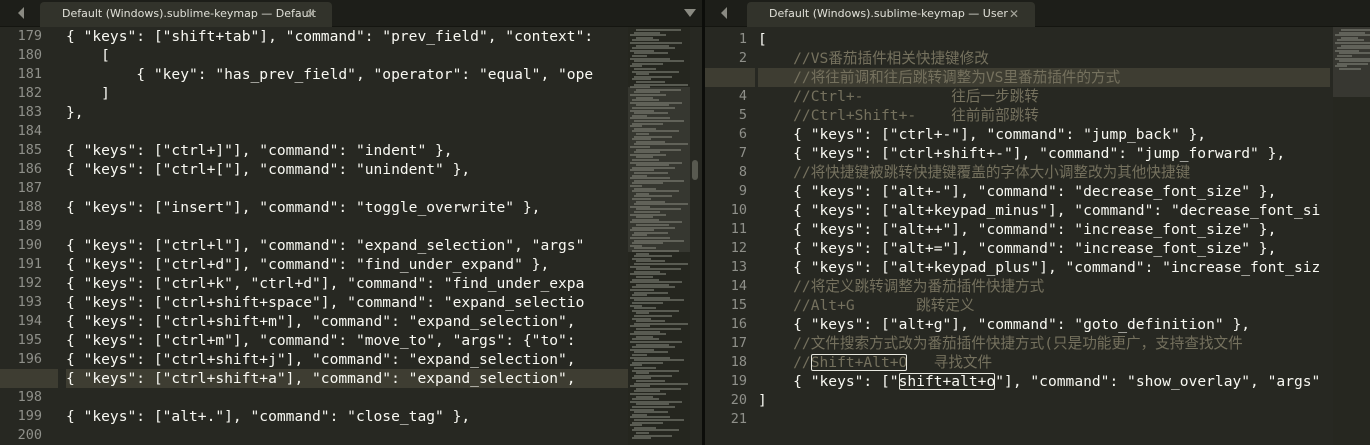 Image resolution: width=1370 pixels, height=445 pixels. Describe the element at coordinates (738, 305) in the screenshot. I see `line-number: 15` at that location.